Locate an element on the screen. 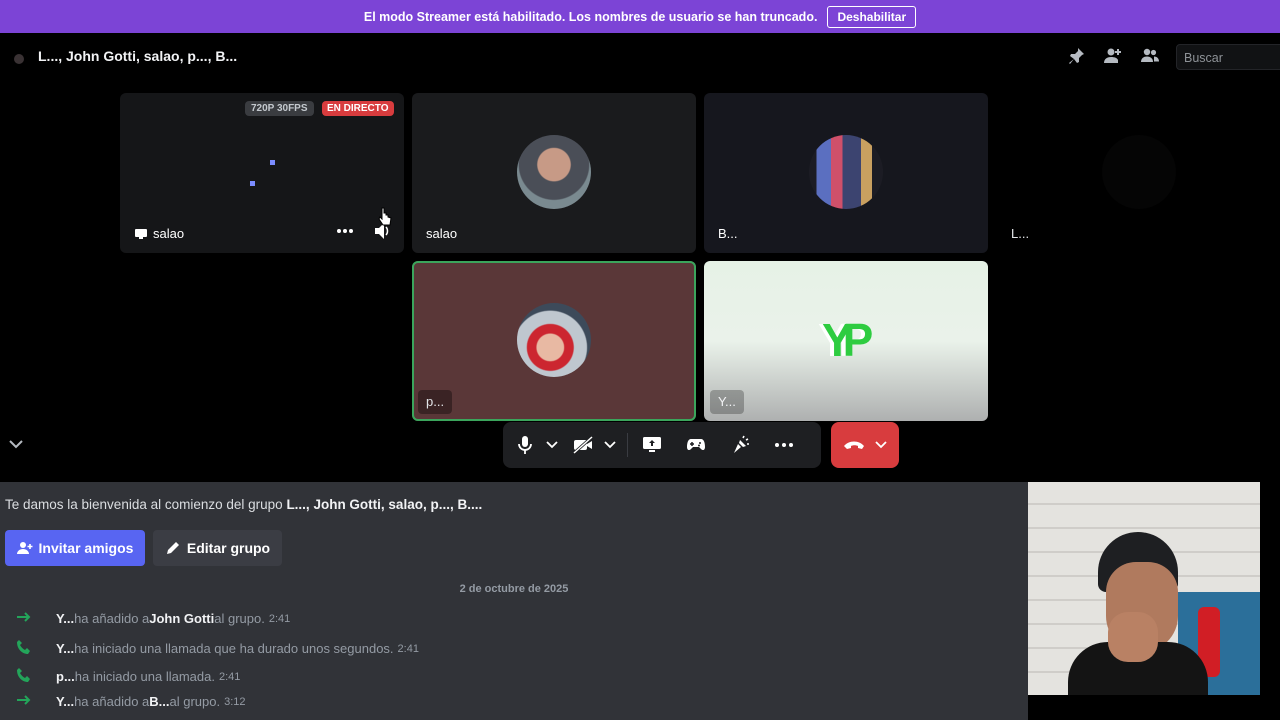  invite-friends-button: Invitar amigos is located at coordinates (75, 548).